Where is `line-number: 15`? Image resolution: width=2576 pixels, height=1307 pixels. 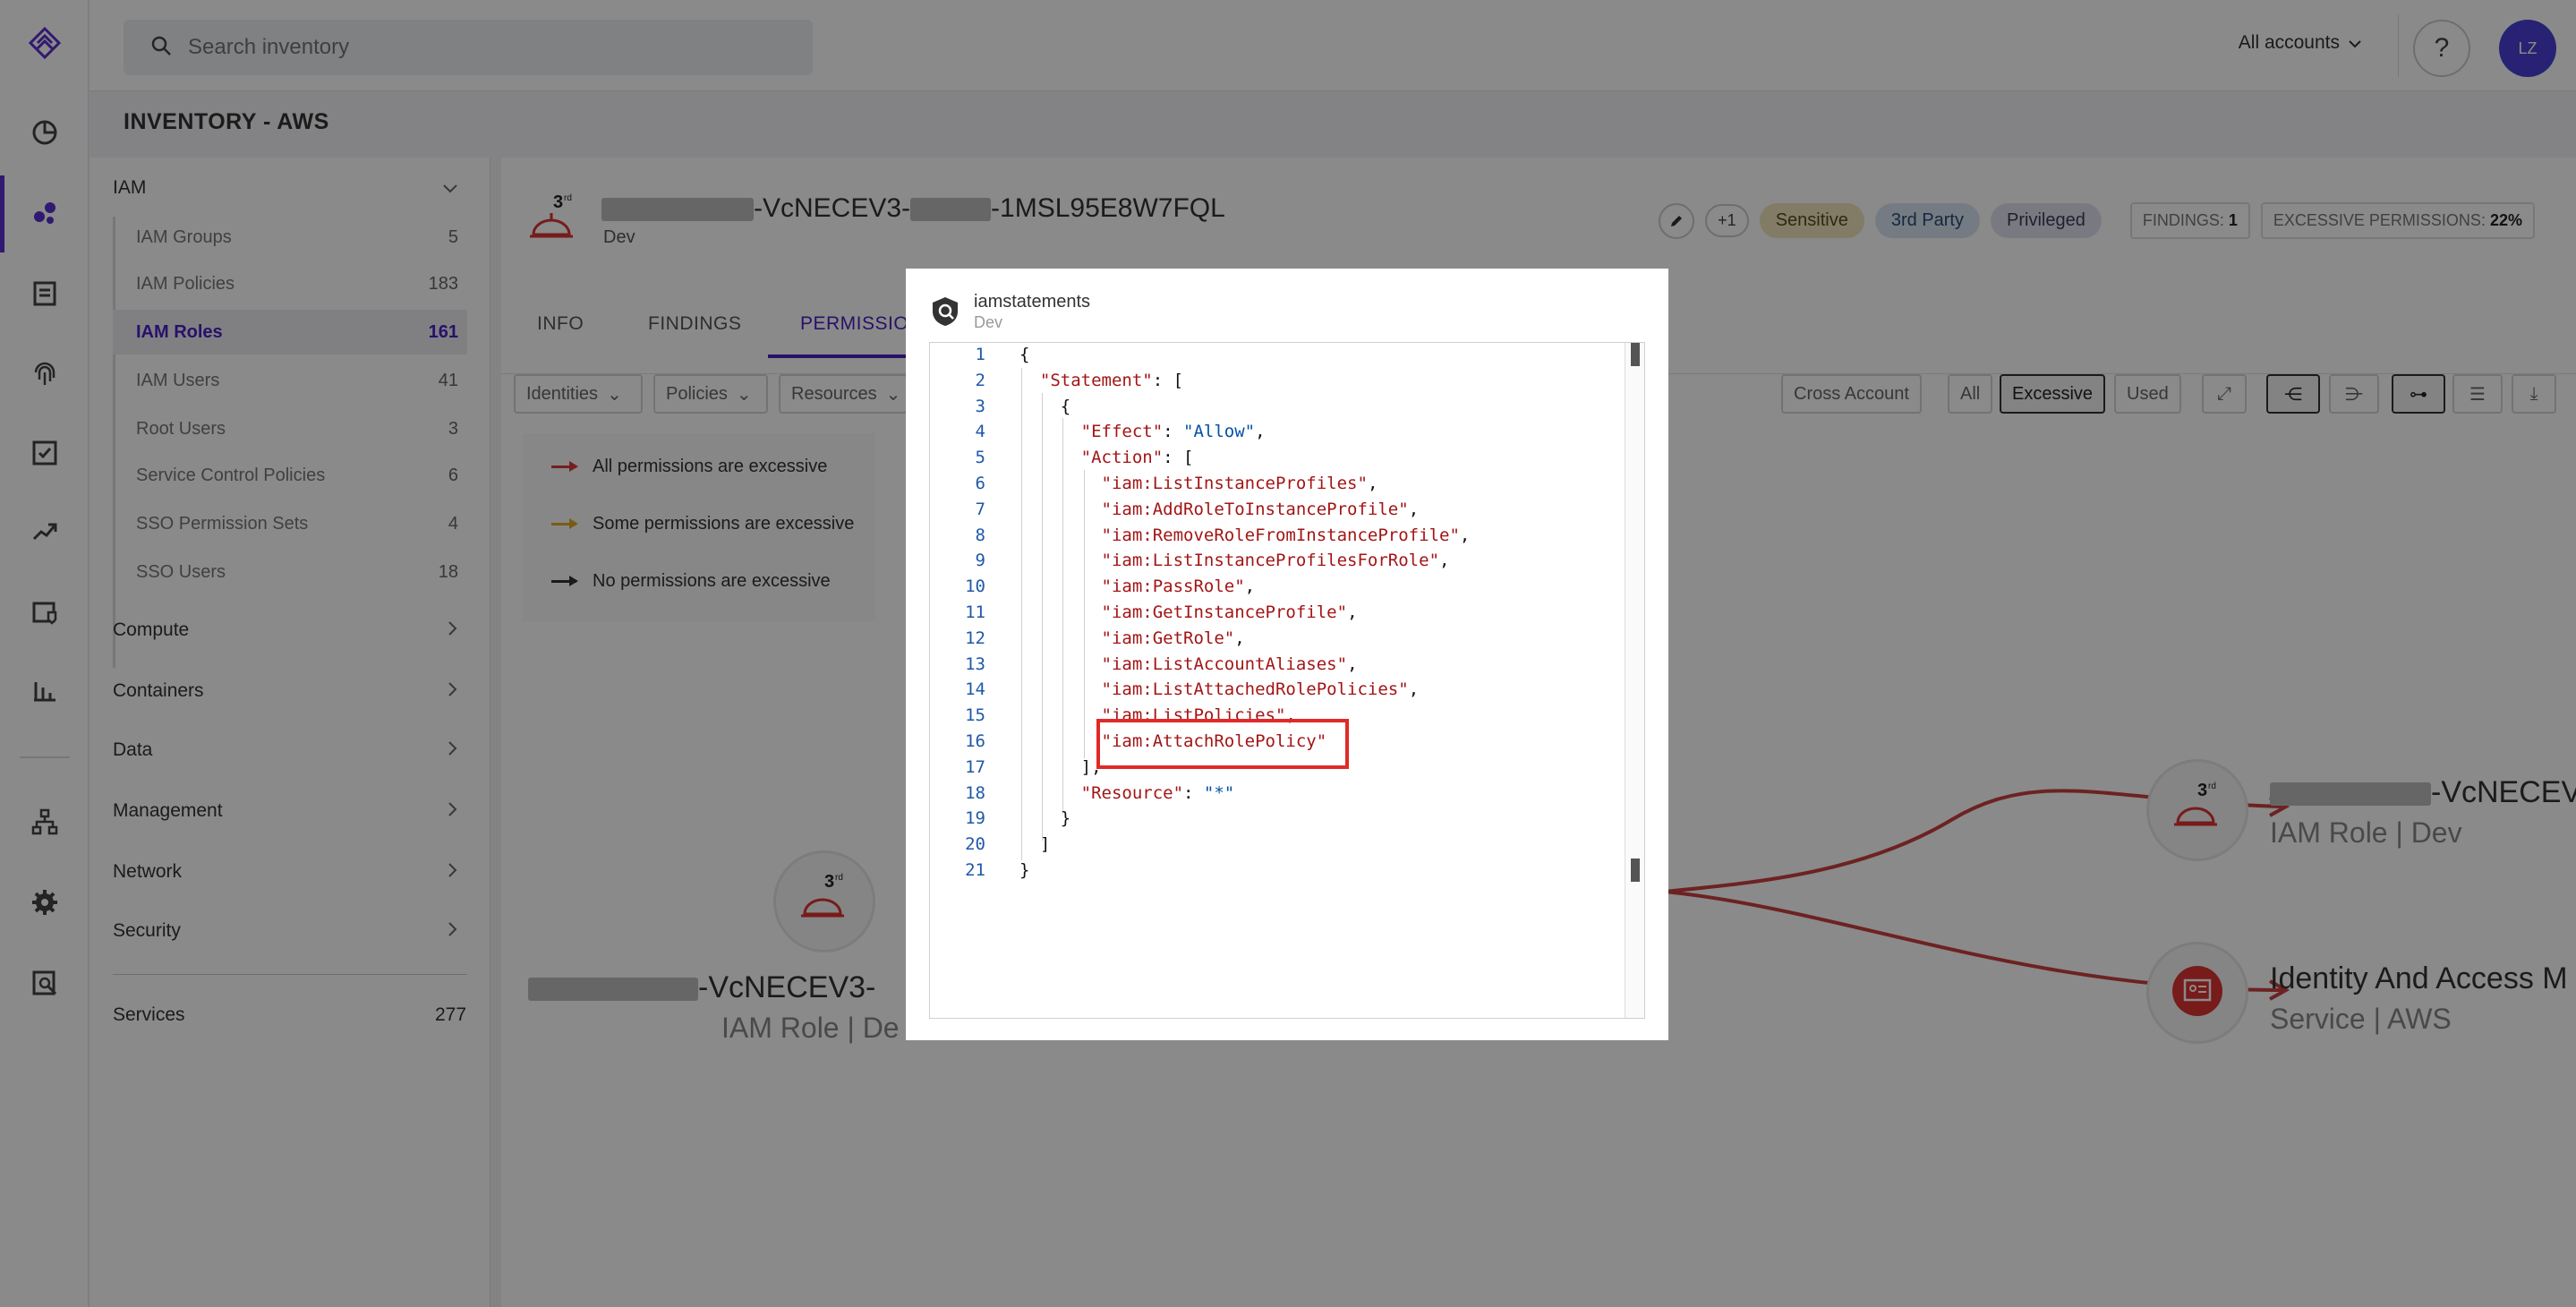 line-number: 15 is located at coordinates (975, 715).